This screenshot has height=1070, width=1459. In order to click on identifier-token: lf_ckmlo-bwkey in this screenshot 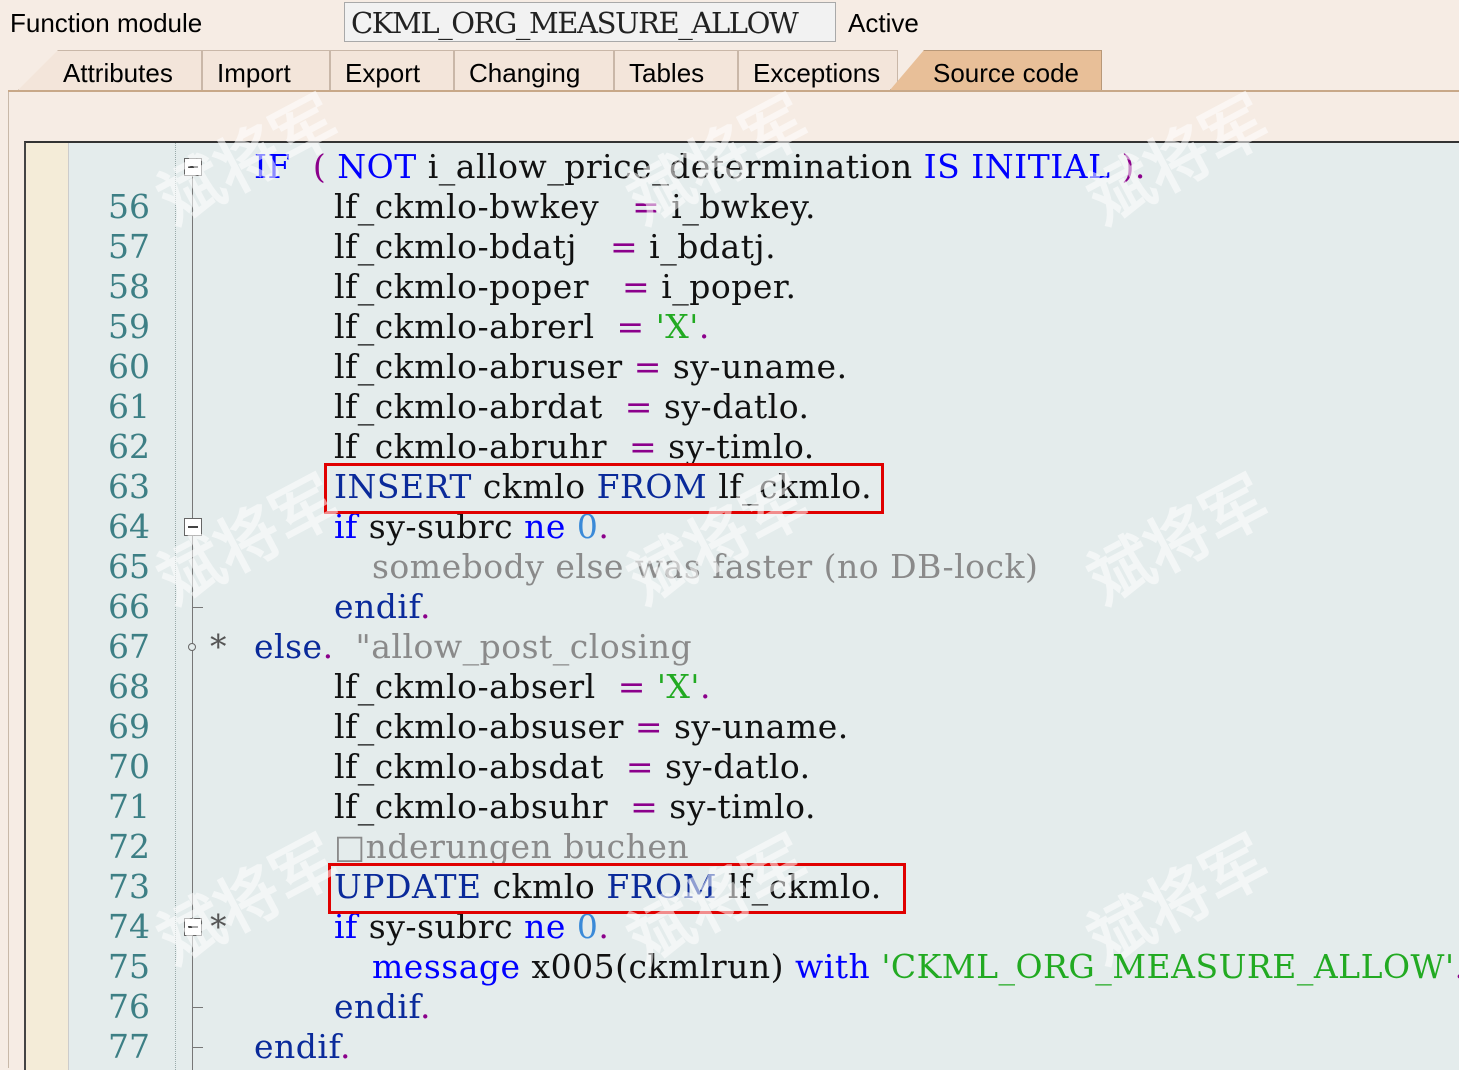, I will do `click(467, 206)`.